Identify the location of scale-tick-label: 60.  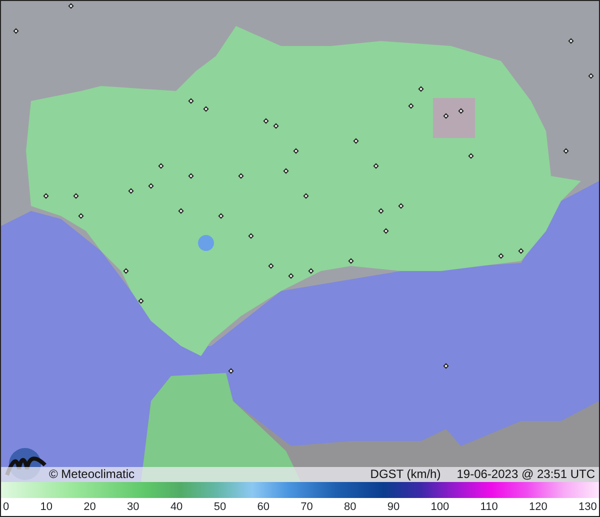
(263, 507).